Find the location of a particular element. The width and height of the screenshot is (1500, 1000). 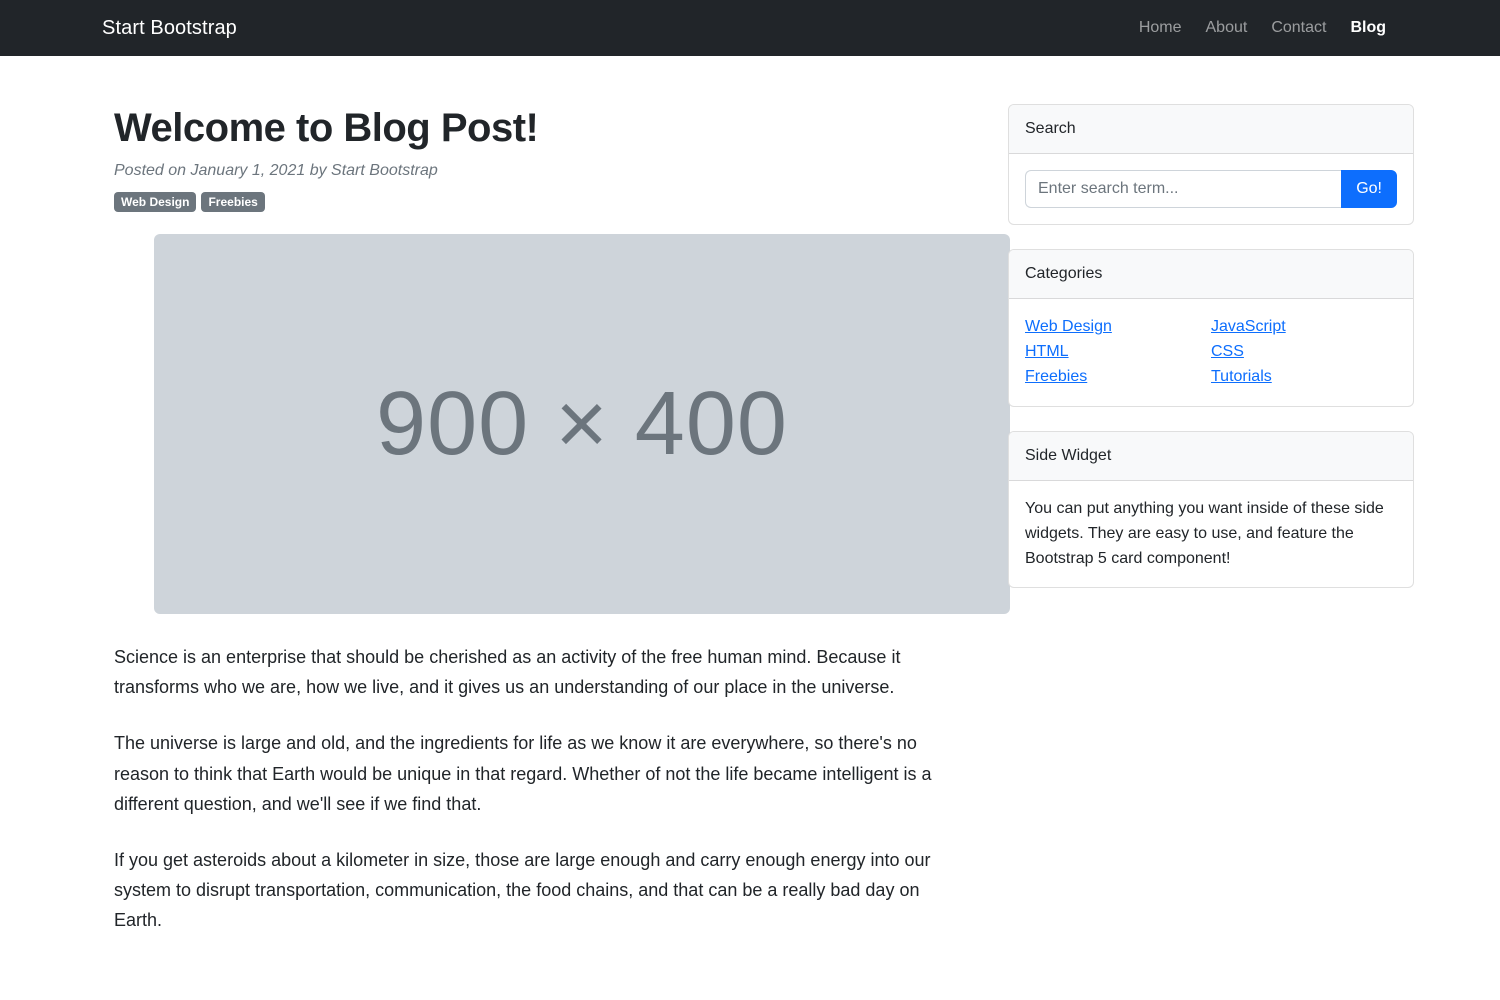

list-item: Tutorials is located at coordinates (1304, 377).